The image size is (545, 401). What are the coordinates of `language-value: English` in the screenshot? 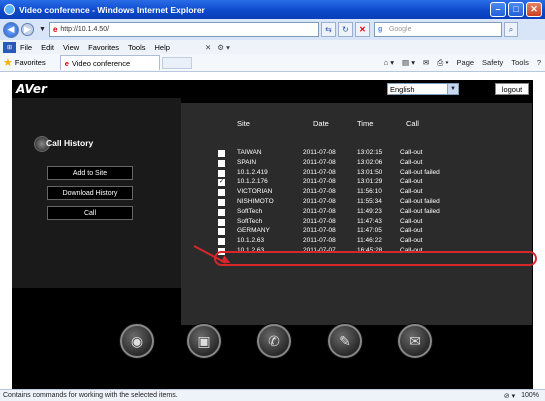 It's located at (402, 89).